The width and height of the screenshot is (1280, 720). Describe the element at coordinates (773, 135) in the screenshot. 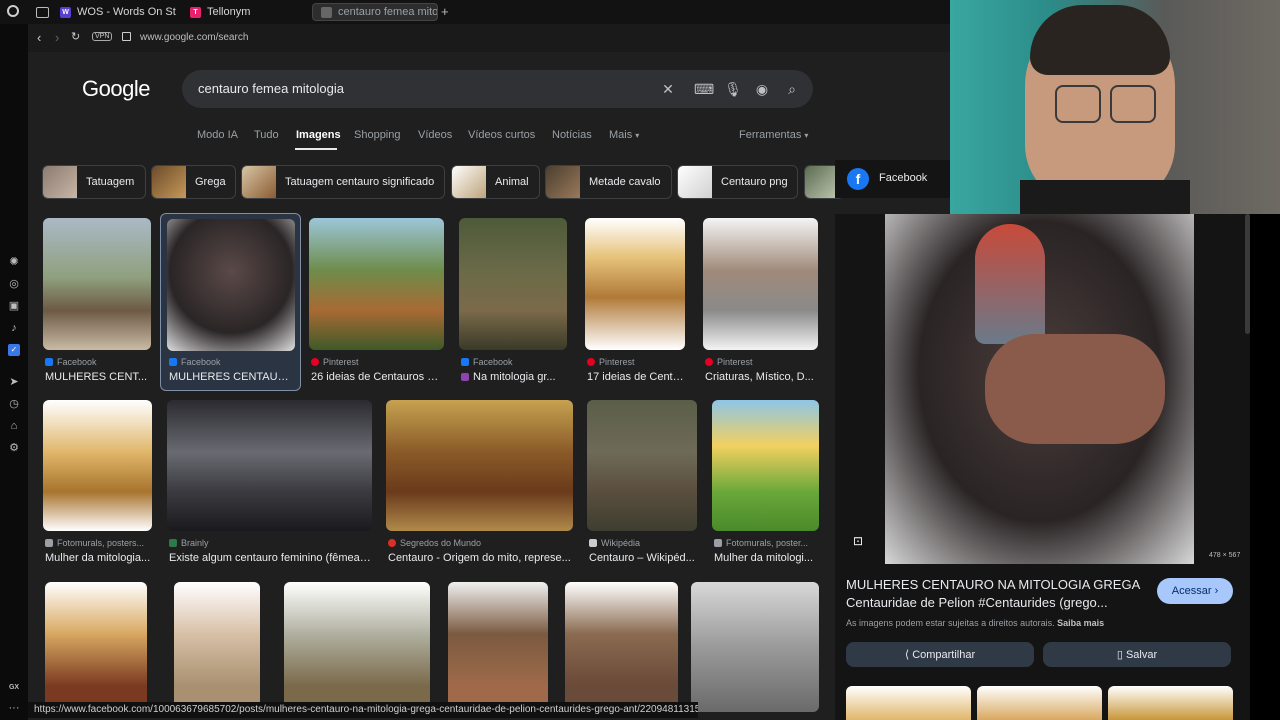

I see `tools-button: Ferramentas ▾` at that location.